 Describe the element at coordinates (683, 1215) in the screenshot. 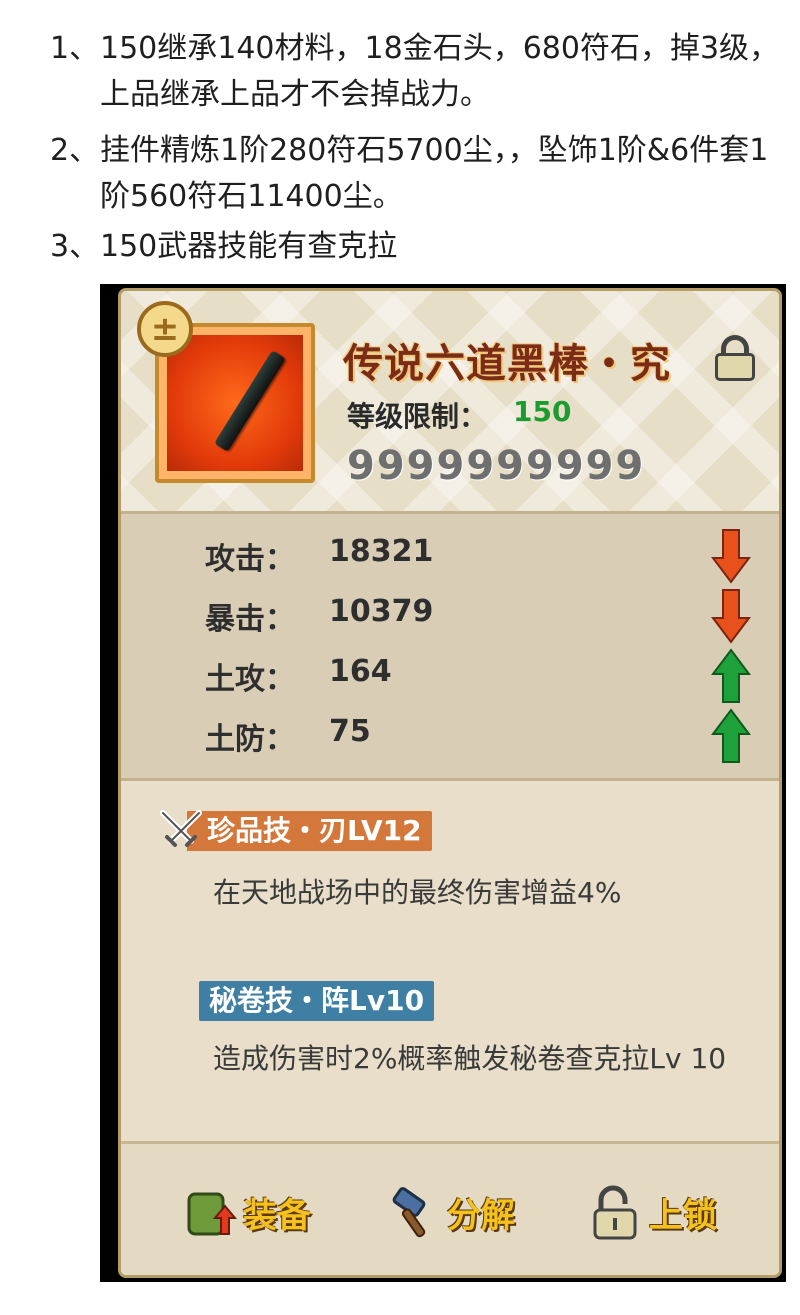

I see `lock-label: 上锁` at that location.